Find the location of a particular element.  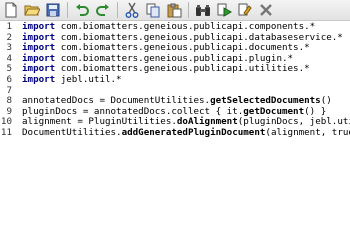

code-text: (alignment, true) is located at coordinates (307, 132).